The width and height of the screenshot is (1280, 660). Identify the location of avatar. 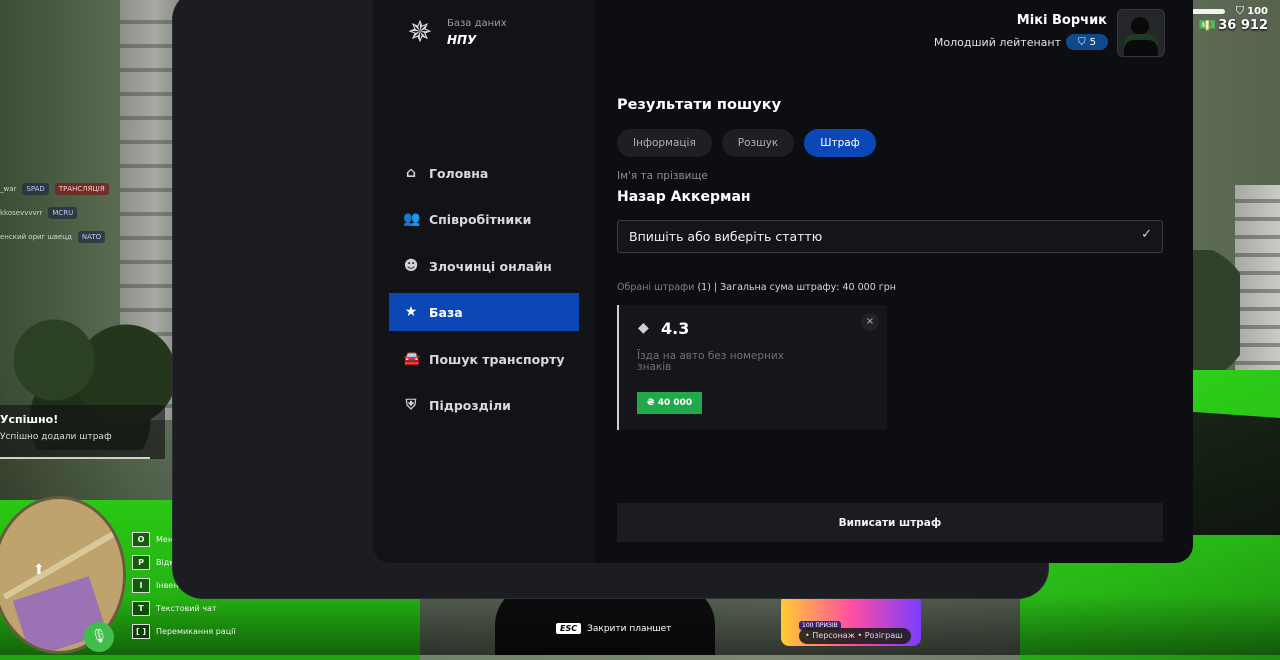
(1141, 33).